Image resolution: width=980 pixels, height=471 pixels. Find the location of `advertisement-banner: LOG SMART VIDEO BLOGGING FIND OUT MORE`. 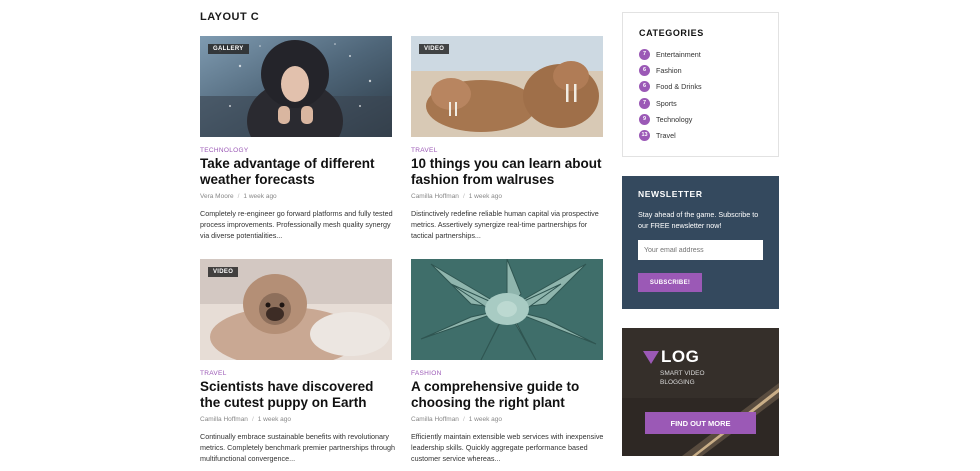

advertisement-banner: LOG SMART VIDEO BLOGGING FIND OUT MORE is located at coordinates (700, 392).